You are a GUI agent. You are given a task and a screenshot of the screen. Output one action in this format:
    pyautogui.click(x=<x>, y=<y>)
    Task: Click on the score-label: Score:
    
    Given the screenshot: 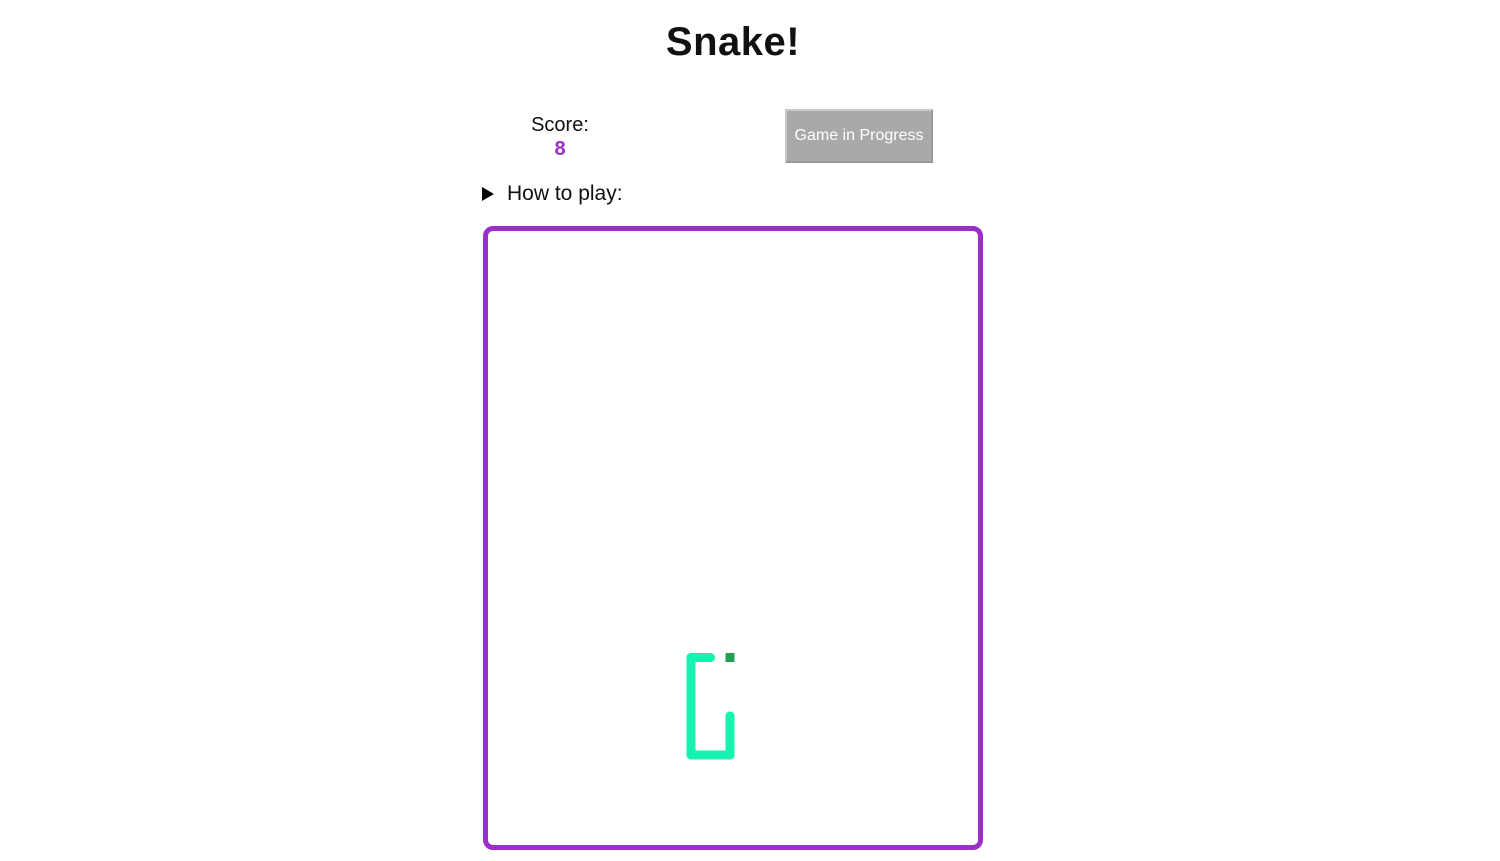 What is the action you would take?
    pyautogui.click(x=560, y=125)
    